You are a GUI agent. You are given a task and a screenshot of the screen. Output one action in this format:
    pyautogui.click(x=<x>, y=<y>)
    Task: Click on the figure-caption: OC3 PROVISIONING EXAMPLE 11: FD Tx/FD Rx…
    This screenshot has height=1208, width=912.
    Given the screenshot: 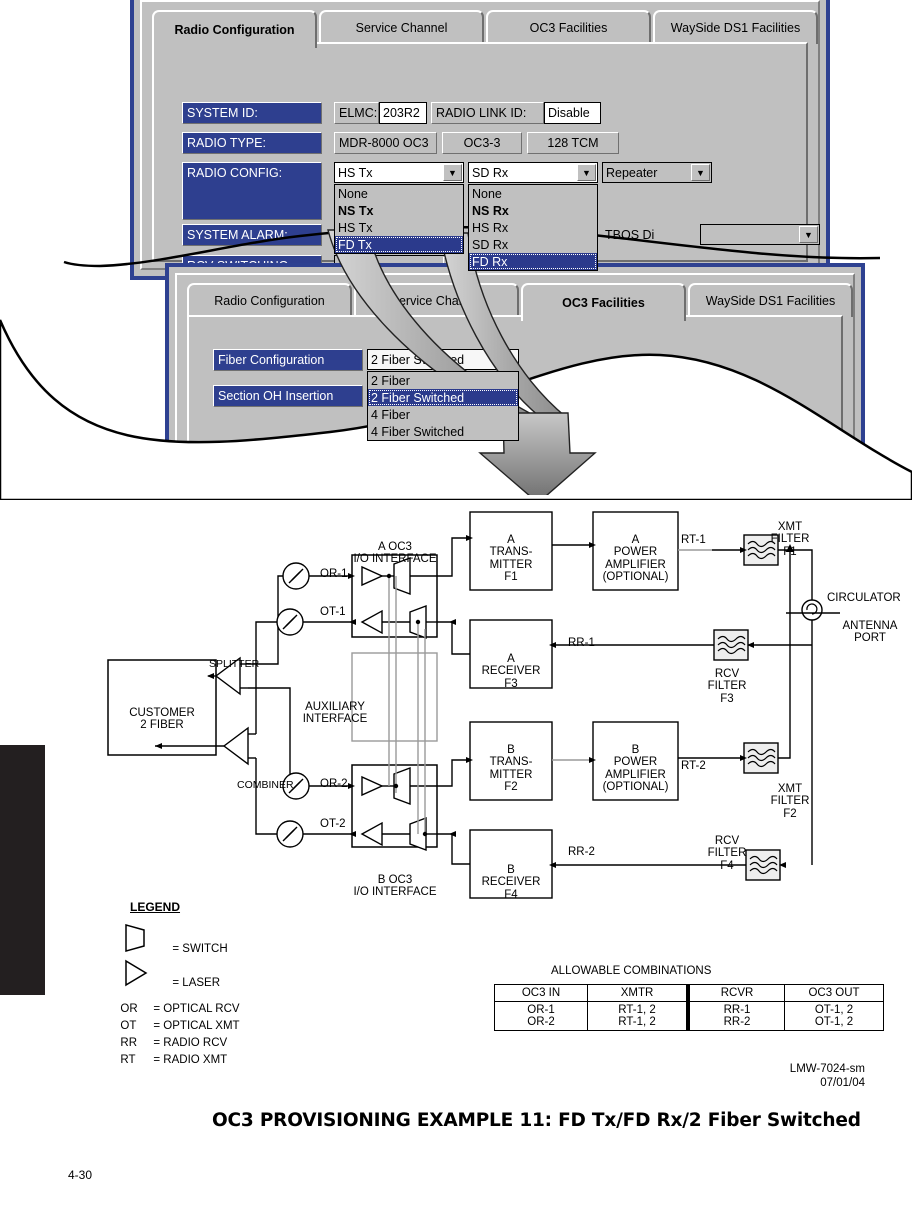 What is the action you would take?
    pyautogui.click(x=536, y=1120)
    